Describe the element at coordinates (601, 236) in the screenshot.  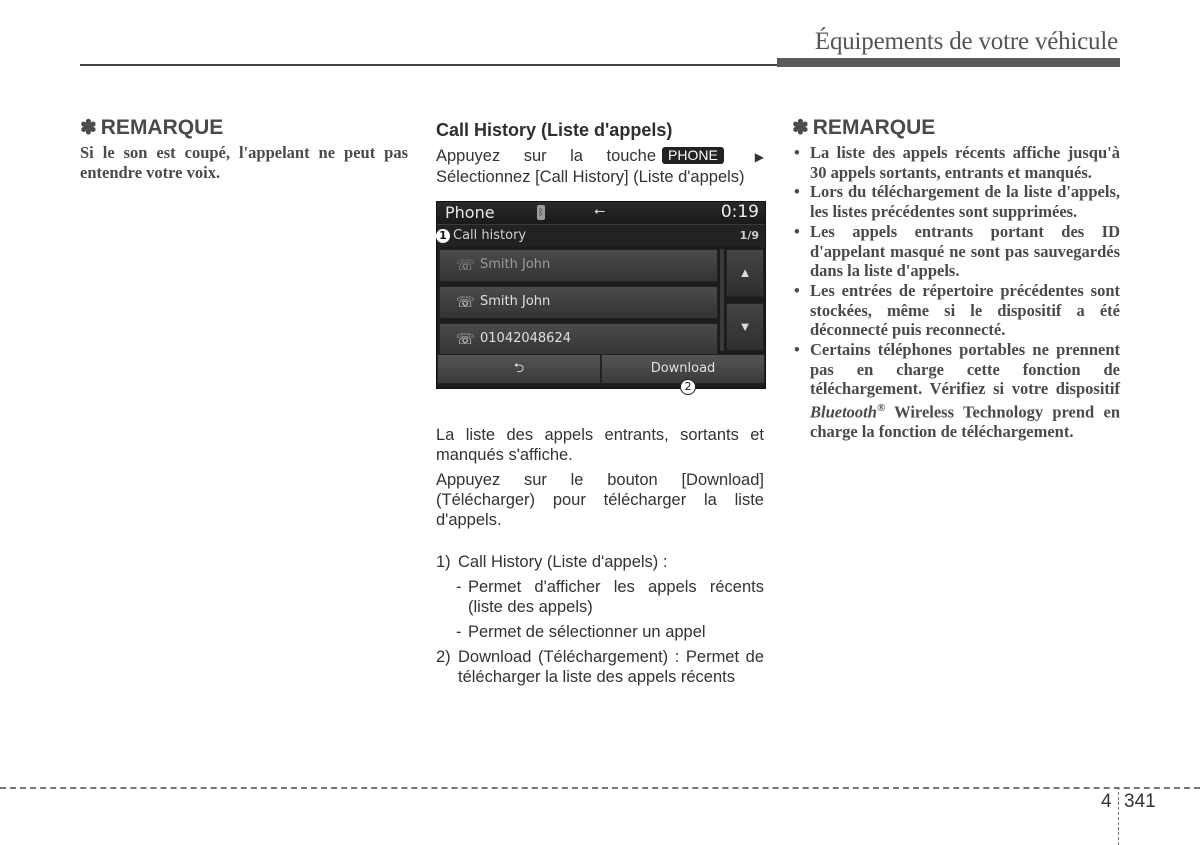
I see `screen-subheader: Call history 1/9` at that location.